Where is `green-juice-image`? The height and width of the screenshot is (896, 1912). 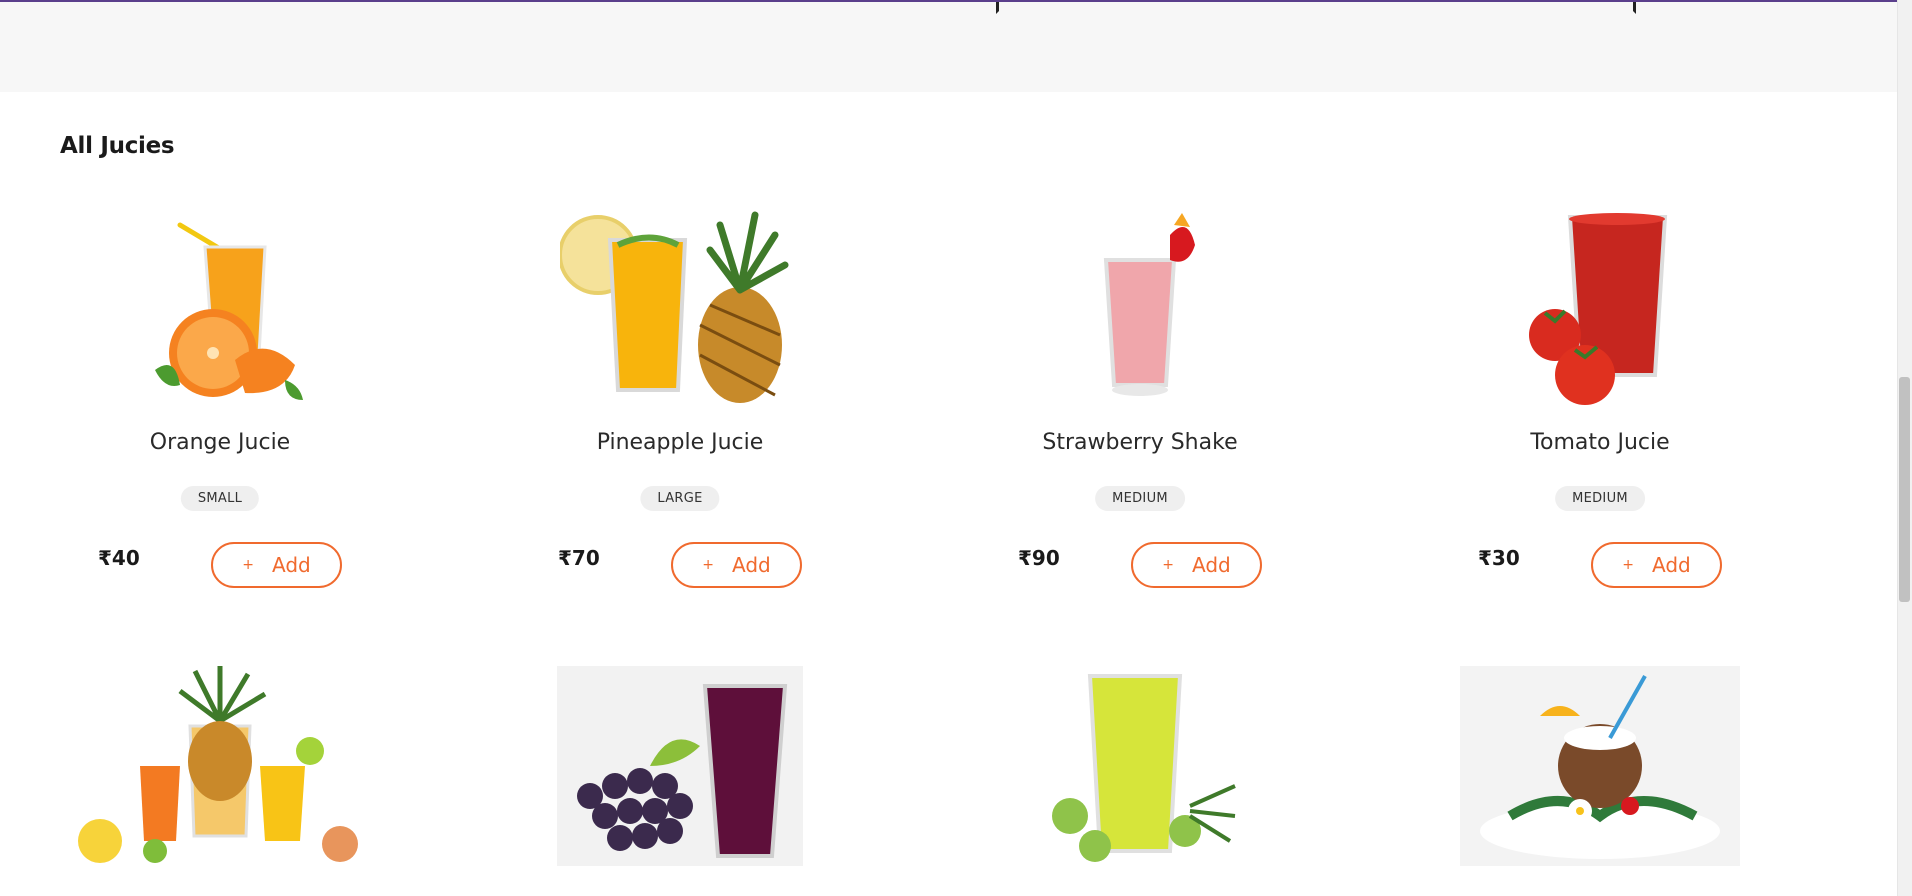 green-juice-image is located at coordinates (1140, 766).